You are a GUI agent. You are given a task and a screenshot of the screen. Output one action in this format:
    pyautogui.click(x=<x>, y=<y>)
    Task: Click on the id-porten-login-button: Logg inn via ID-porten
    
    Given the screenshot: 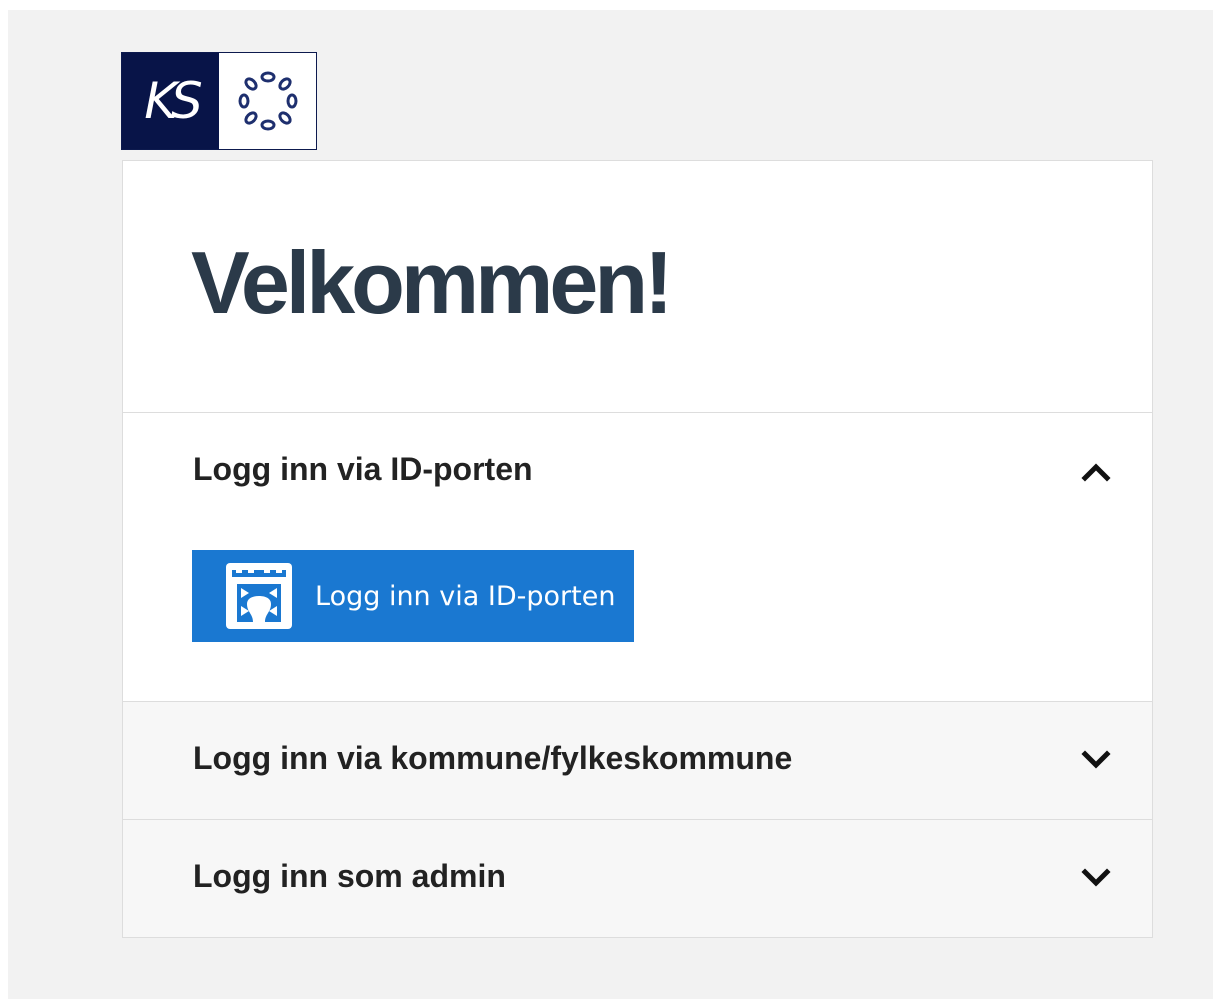 What is the action you would take?
    pyautogui.click(x=413, y=596)
    